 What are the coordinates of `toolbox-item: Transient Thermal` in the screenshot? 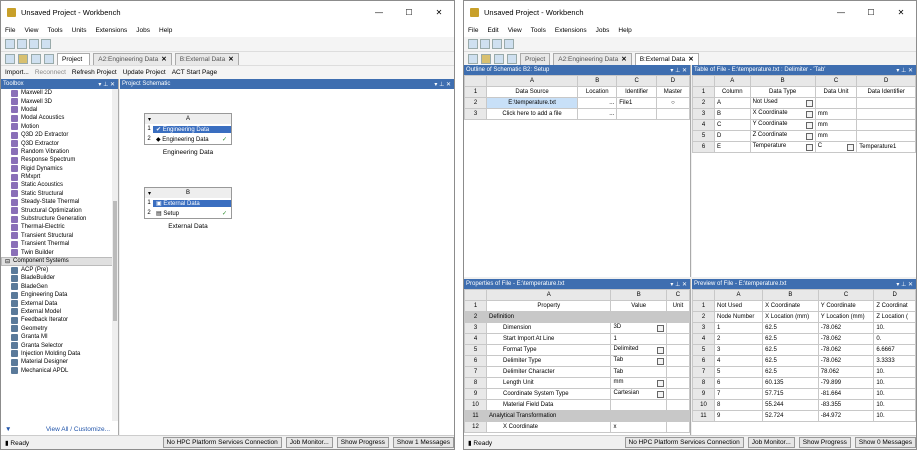 It's located at (59, 244).